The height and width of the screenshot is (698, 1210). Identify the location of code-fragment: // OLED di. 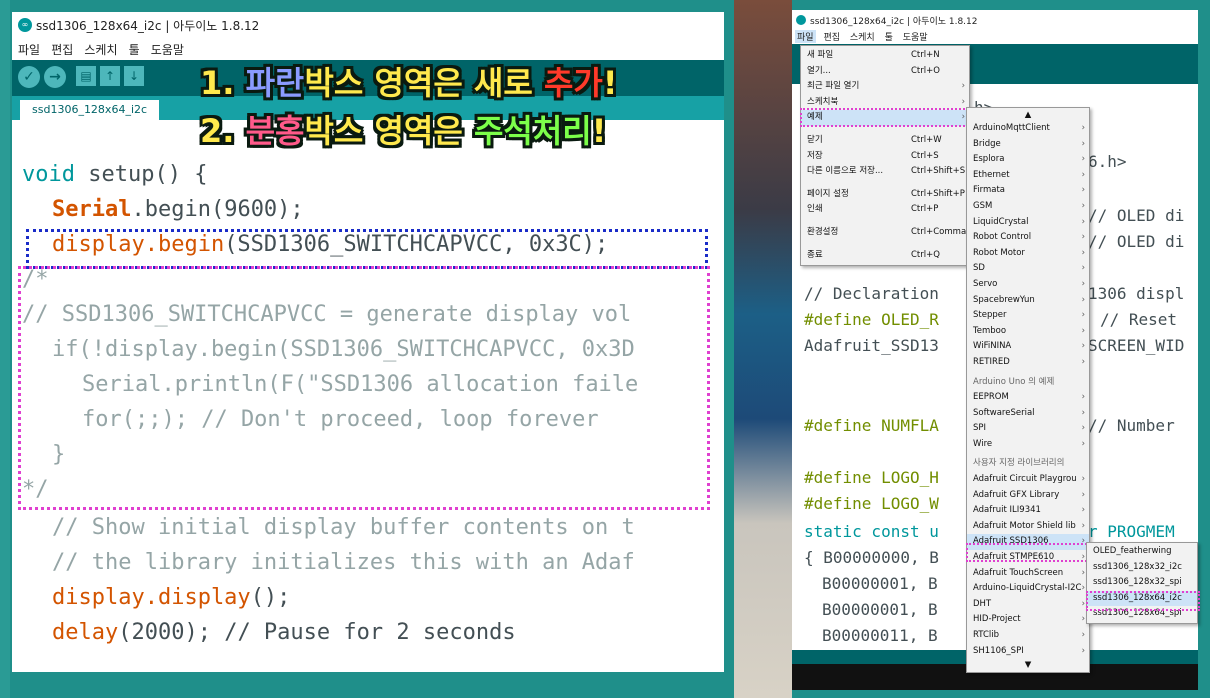
(1136, 215).